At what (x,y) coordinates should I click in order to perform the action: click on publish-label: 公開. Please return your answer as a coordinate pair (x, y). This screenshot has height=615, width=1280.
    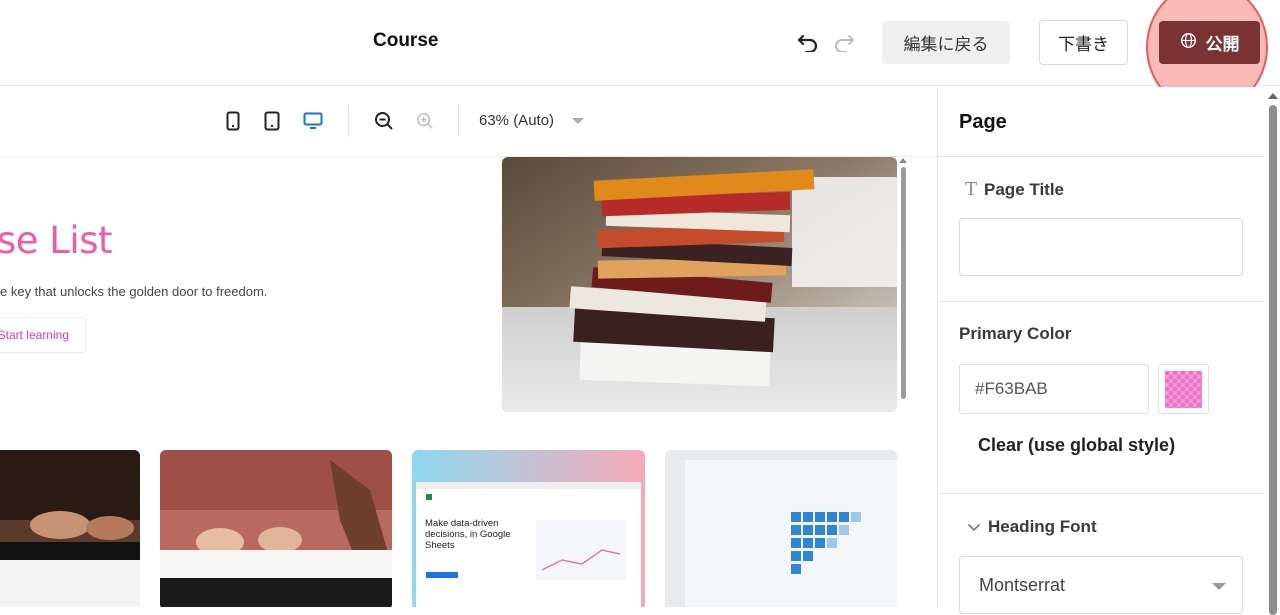
    Looking at the image, I should click on (1222, 45).